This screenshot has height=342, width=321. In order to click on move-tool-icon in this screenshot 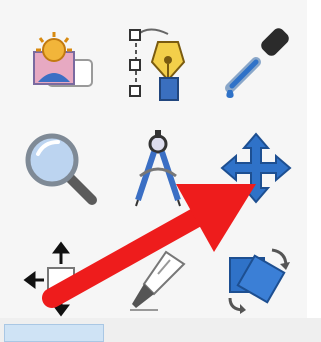, I will do `click(256, 168)`.